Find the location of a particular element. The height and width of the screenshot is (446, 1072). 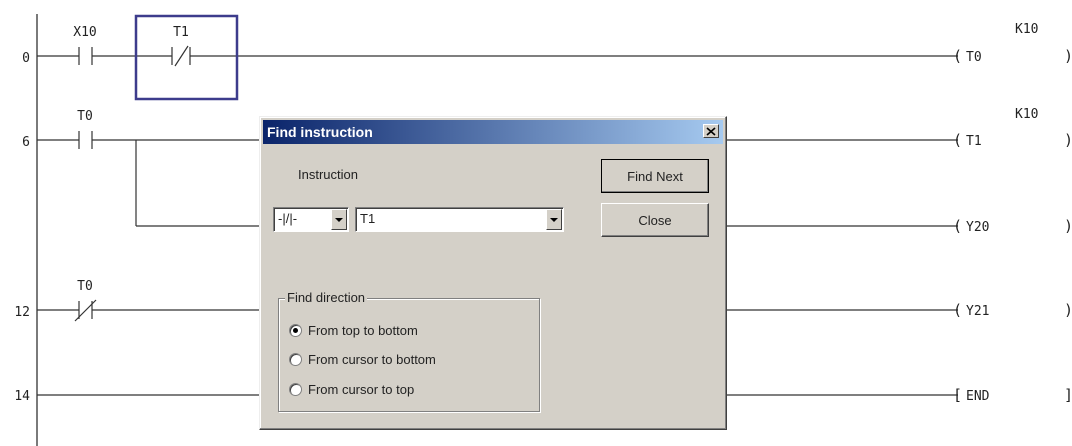

step-number: 14 is located at coordinates (22, 396).